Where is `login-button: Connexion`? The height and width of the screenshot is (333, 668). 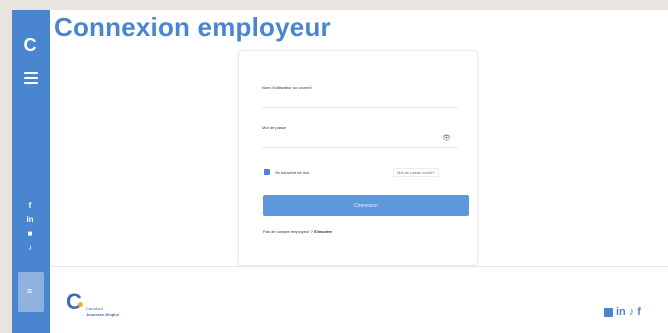
login-button: Connexion is located at coordinates (366, 205).